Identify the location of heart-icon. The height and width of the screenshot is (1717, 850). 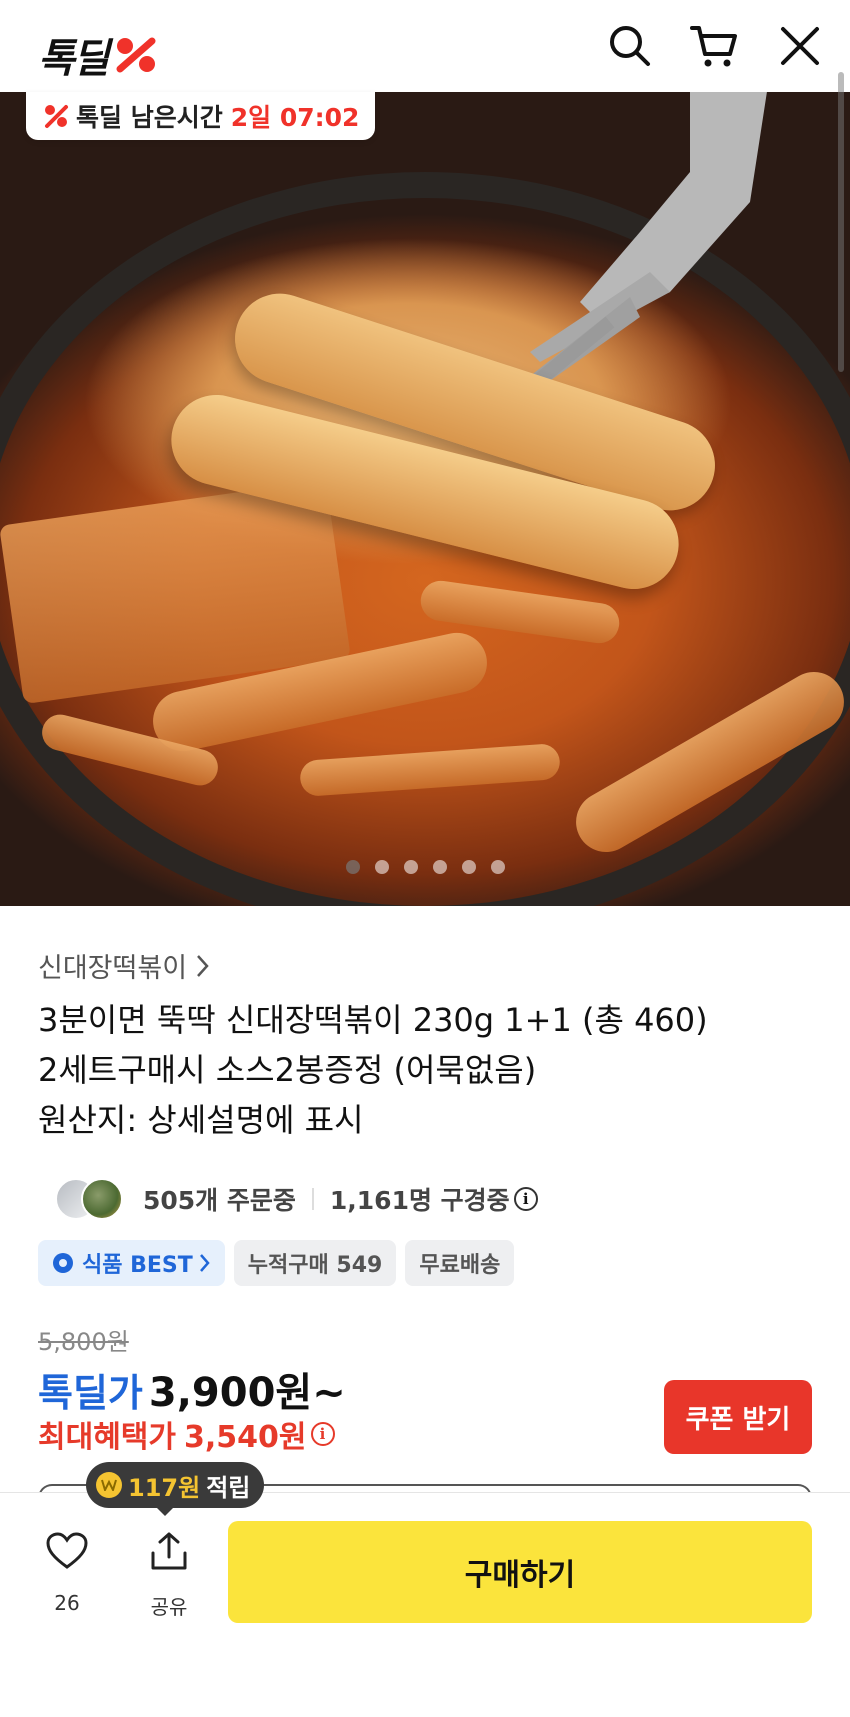
(67, 1550).